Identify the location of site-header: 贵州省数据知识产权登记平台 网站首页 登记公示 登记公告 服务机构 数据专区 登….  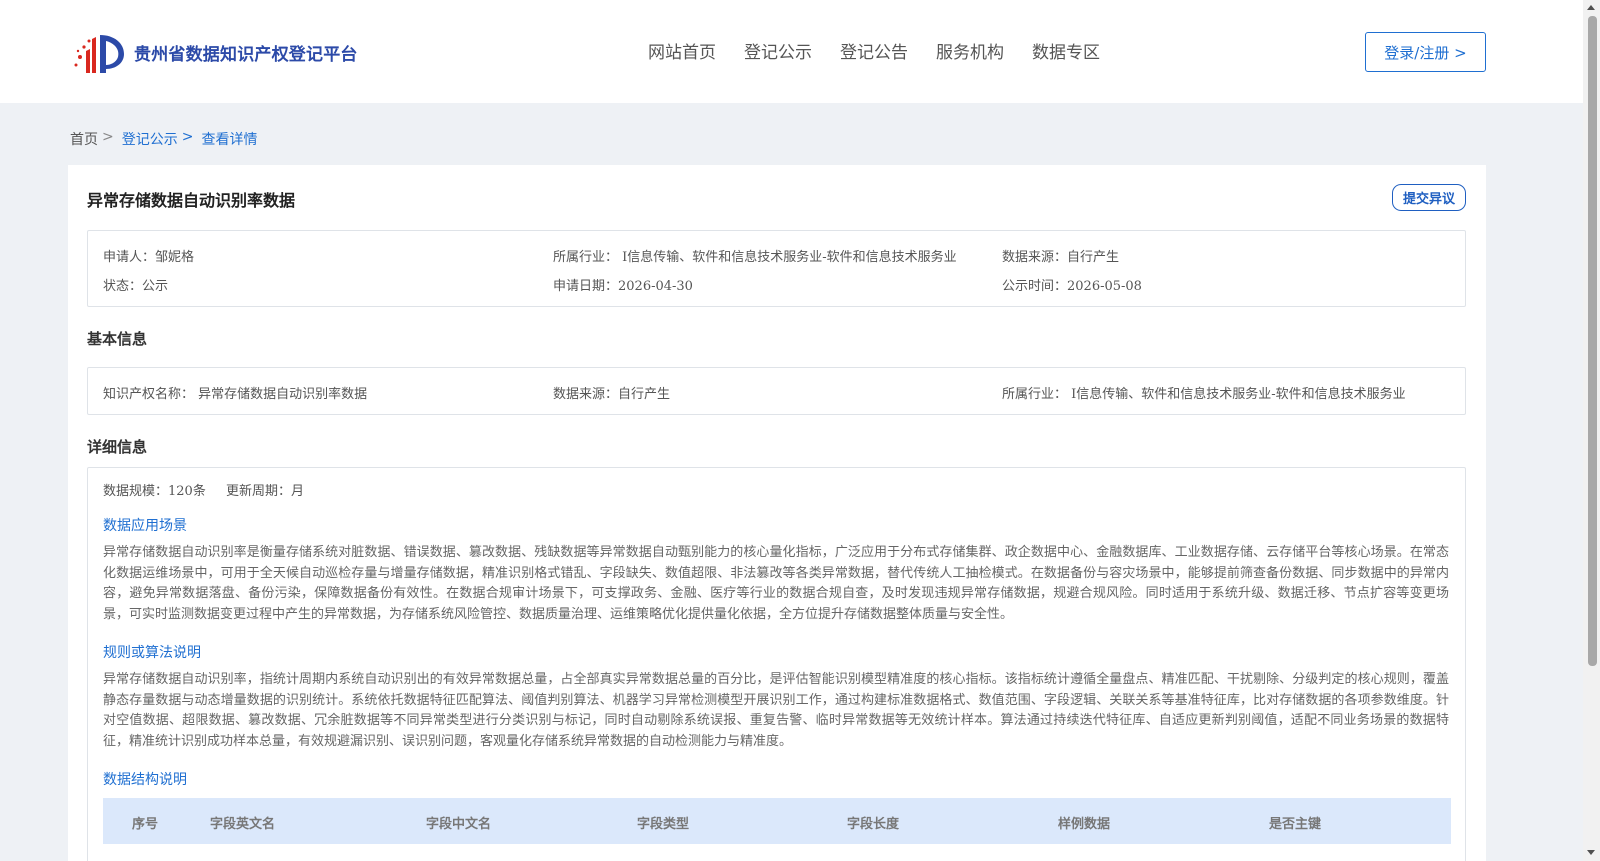
(791, 51).